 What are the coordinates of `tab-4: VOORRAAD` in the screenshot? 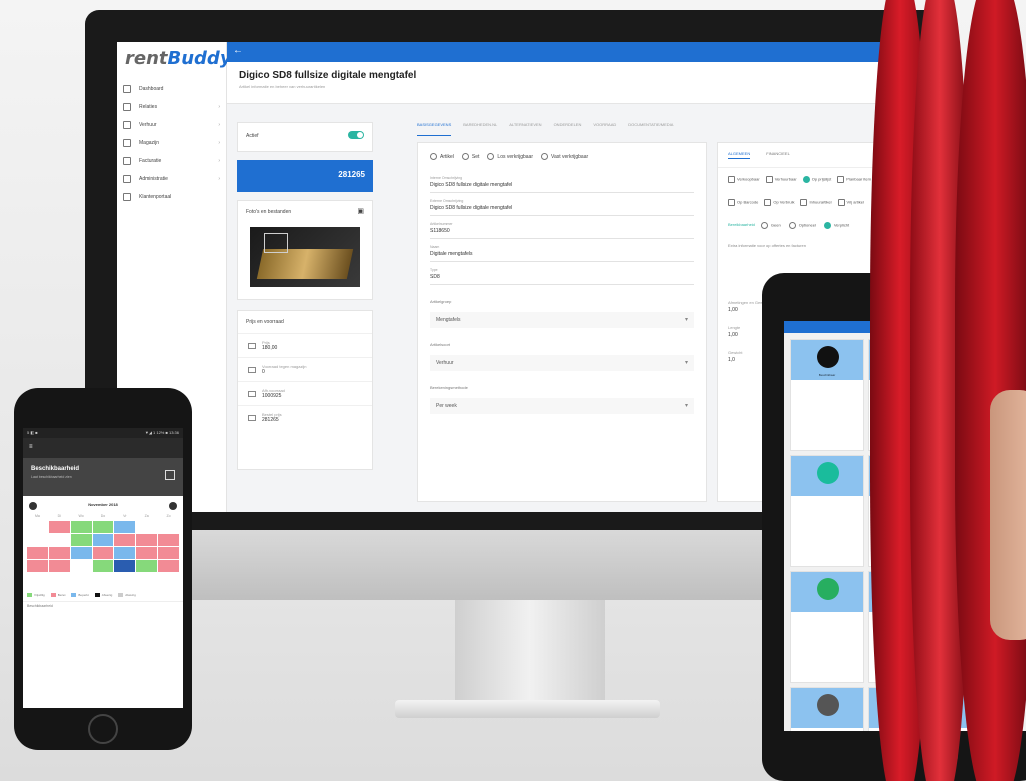 It's located at (604, 129).